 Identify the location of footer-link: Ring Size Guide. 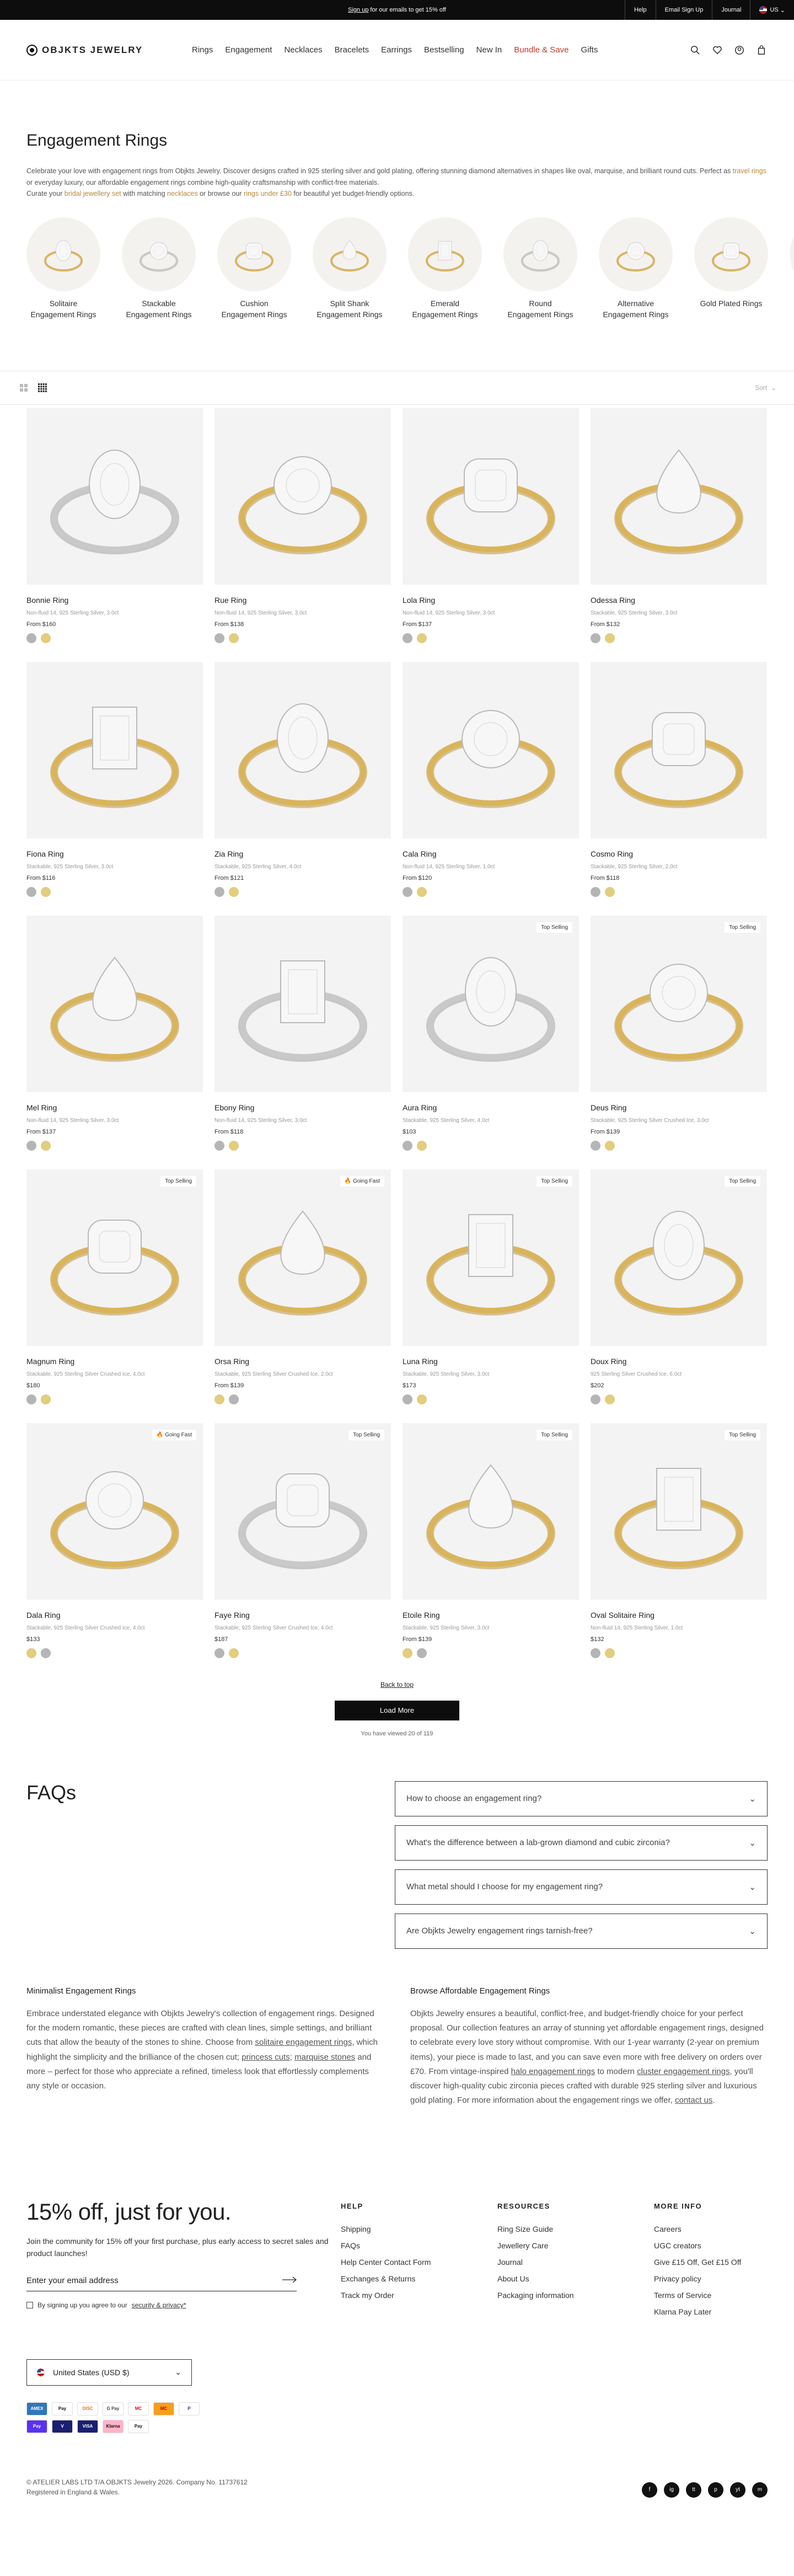
(575, 2229).